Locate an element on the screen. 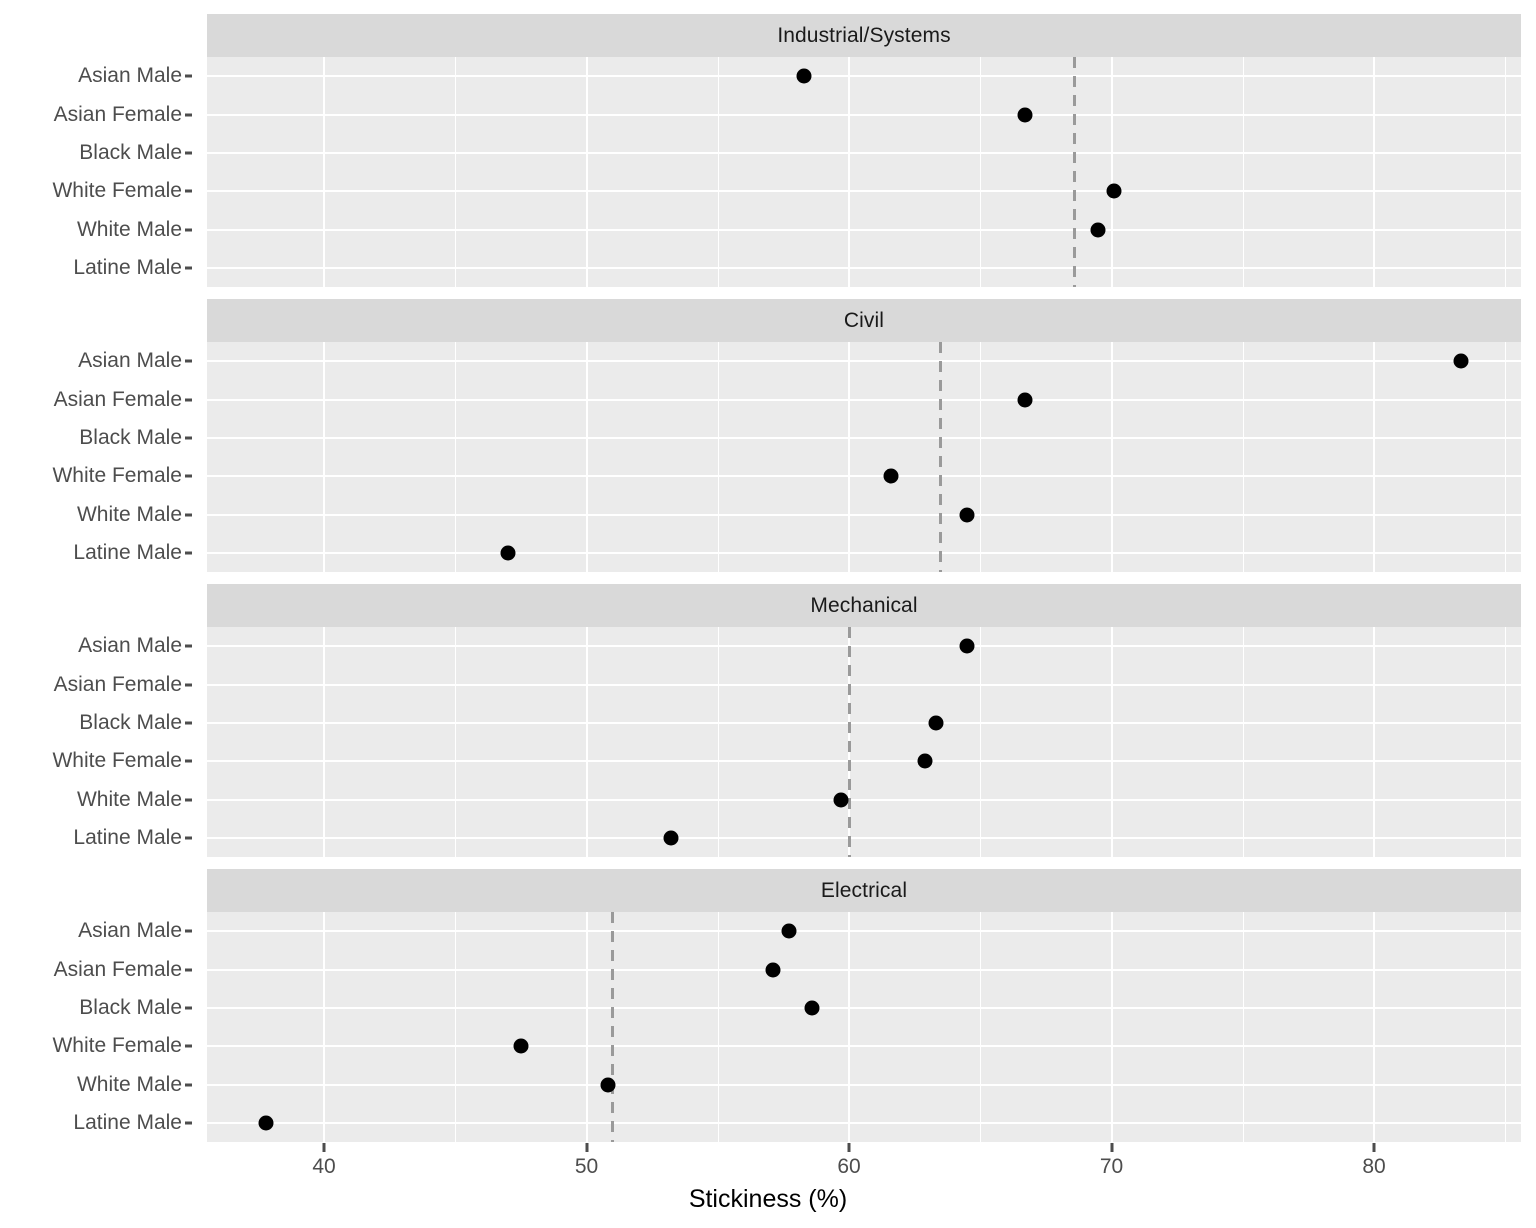  facet-strip-label: Mechanical is located at coordinates (864, 605).